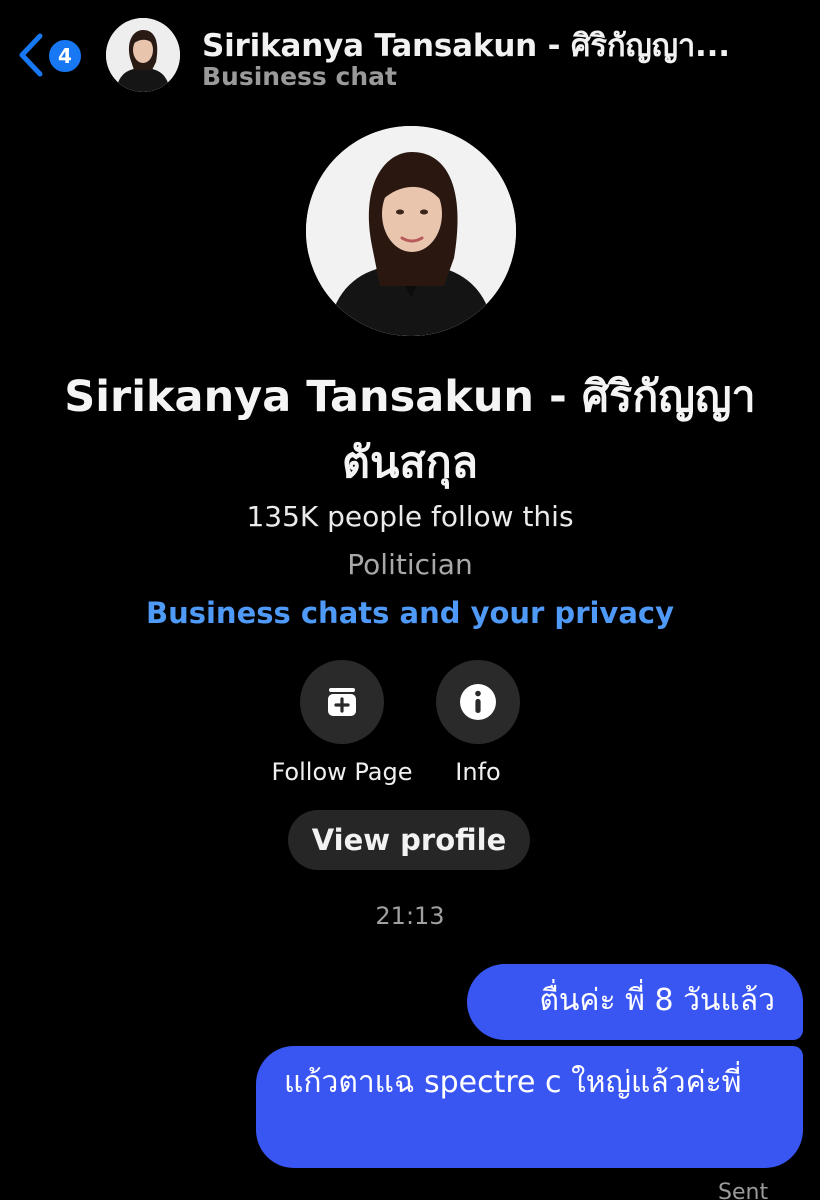 This screenshot has height=1200, width=820. I want to click on message-timestamp: 21:13, so click(410, 916).